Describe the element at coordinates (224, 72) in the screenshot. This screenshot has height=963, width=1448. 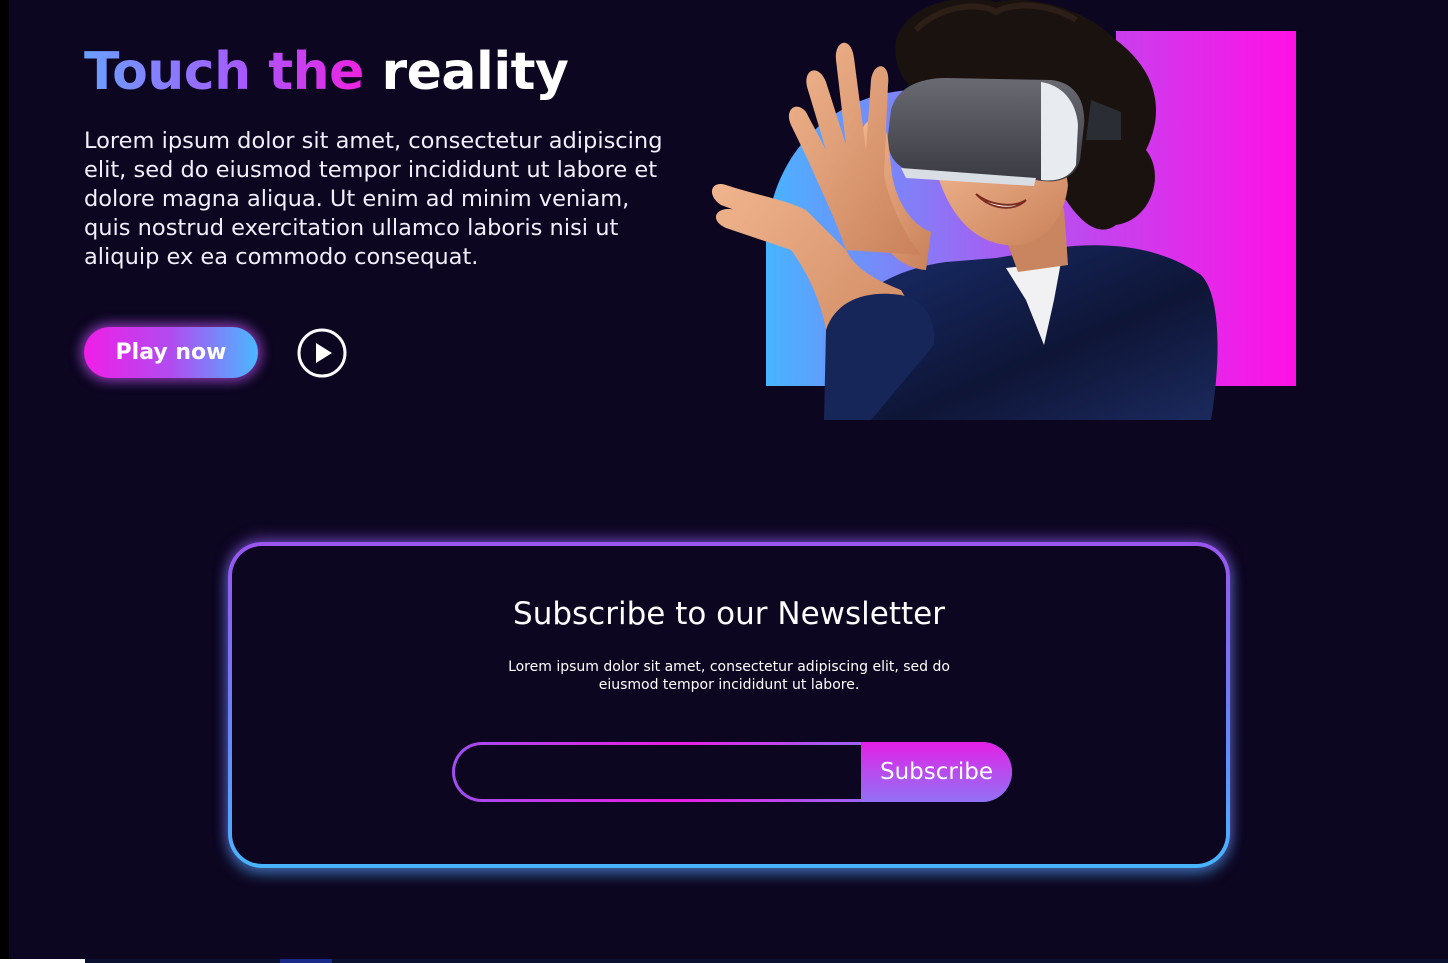
I see `hero-title-gradient: Touch the` at that location.